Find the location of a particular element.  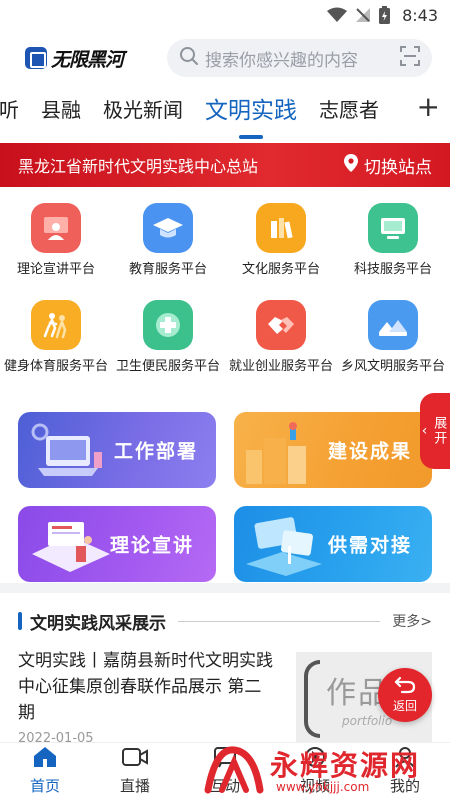

tab-volunteer: 志愿者 is located at coordinates (349, 108).